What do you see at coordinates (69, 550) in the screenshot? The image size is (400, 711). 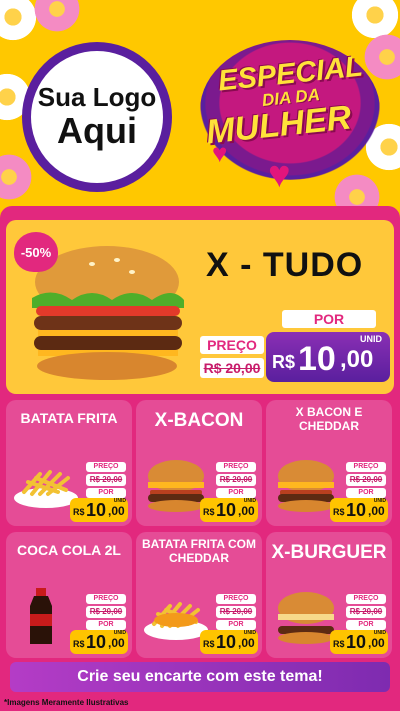 I see `product-title: COCA COLA 2L` at bounding box center [69, 550].